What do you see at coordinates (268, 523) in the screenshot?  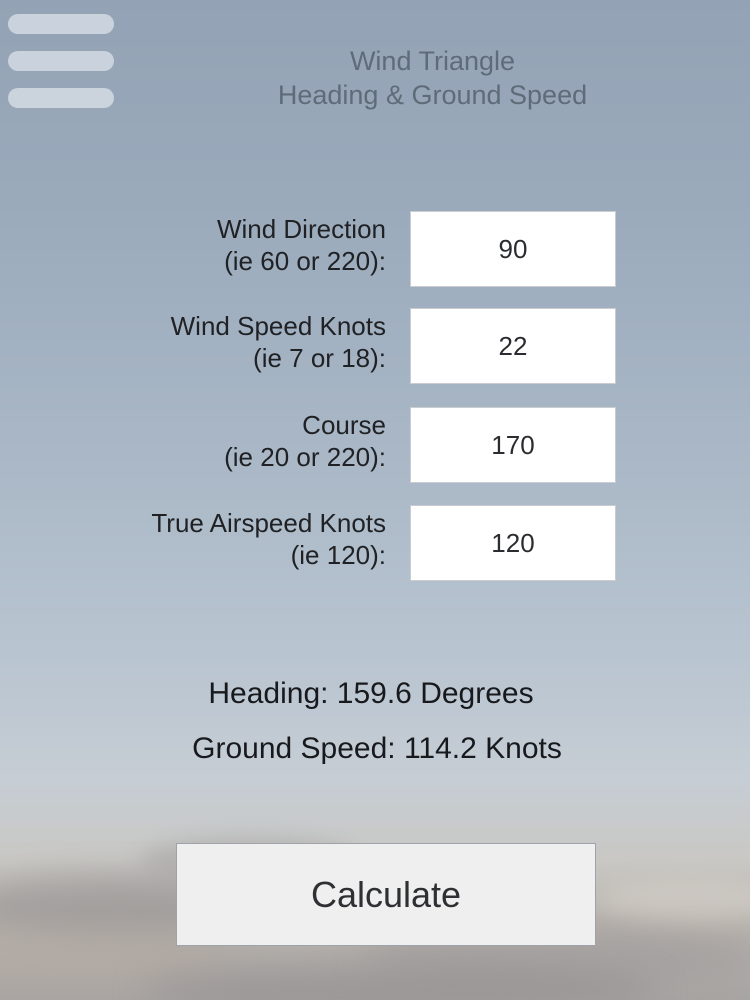 I see `true-airspeed-label-main: True Airspeed Knots` at bounding box center [268, 523].